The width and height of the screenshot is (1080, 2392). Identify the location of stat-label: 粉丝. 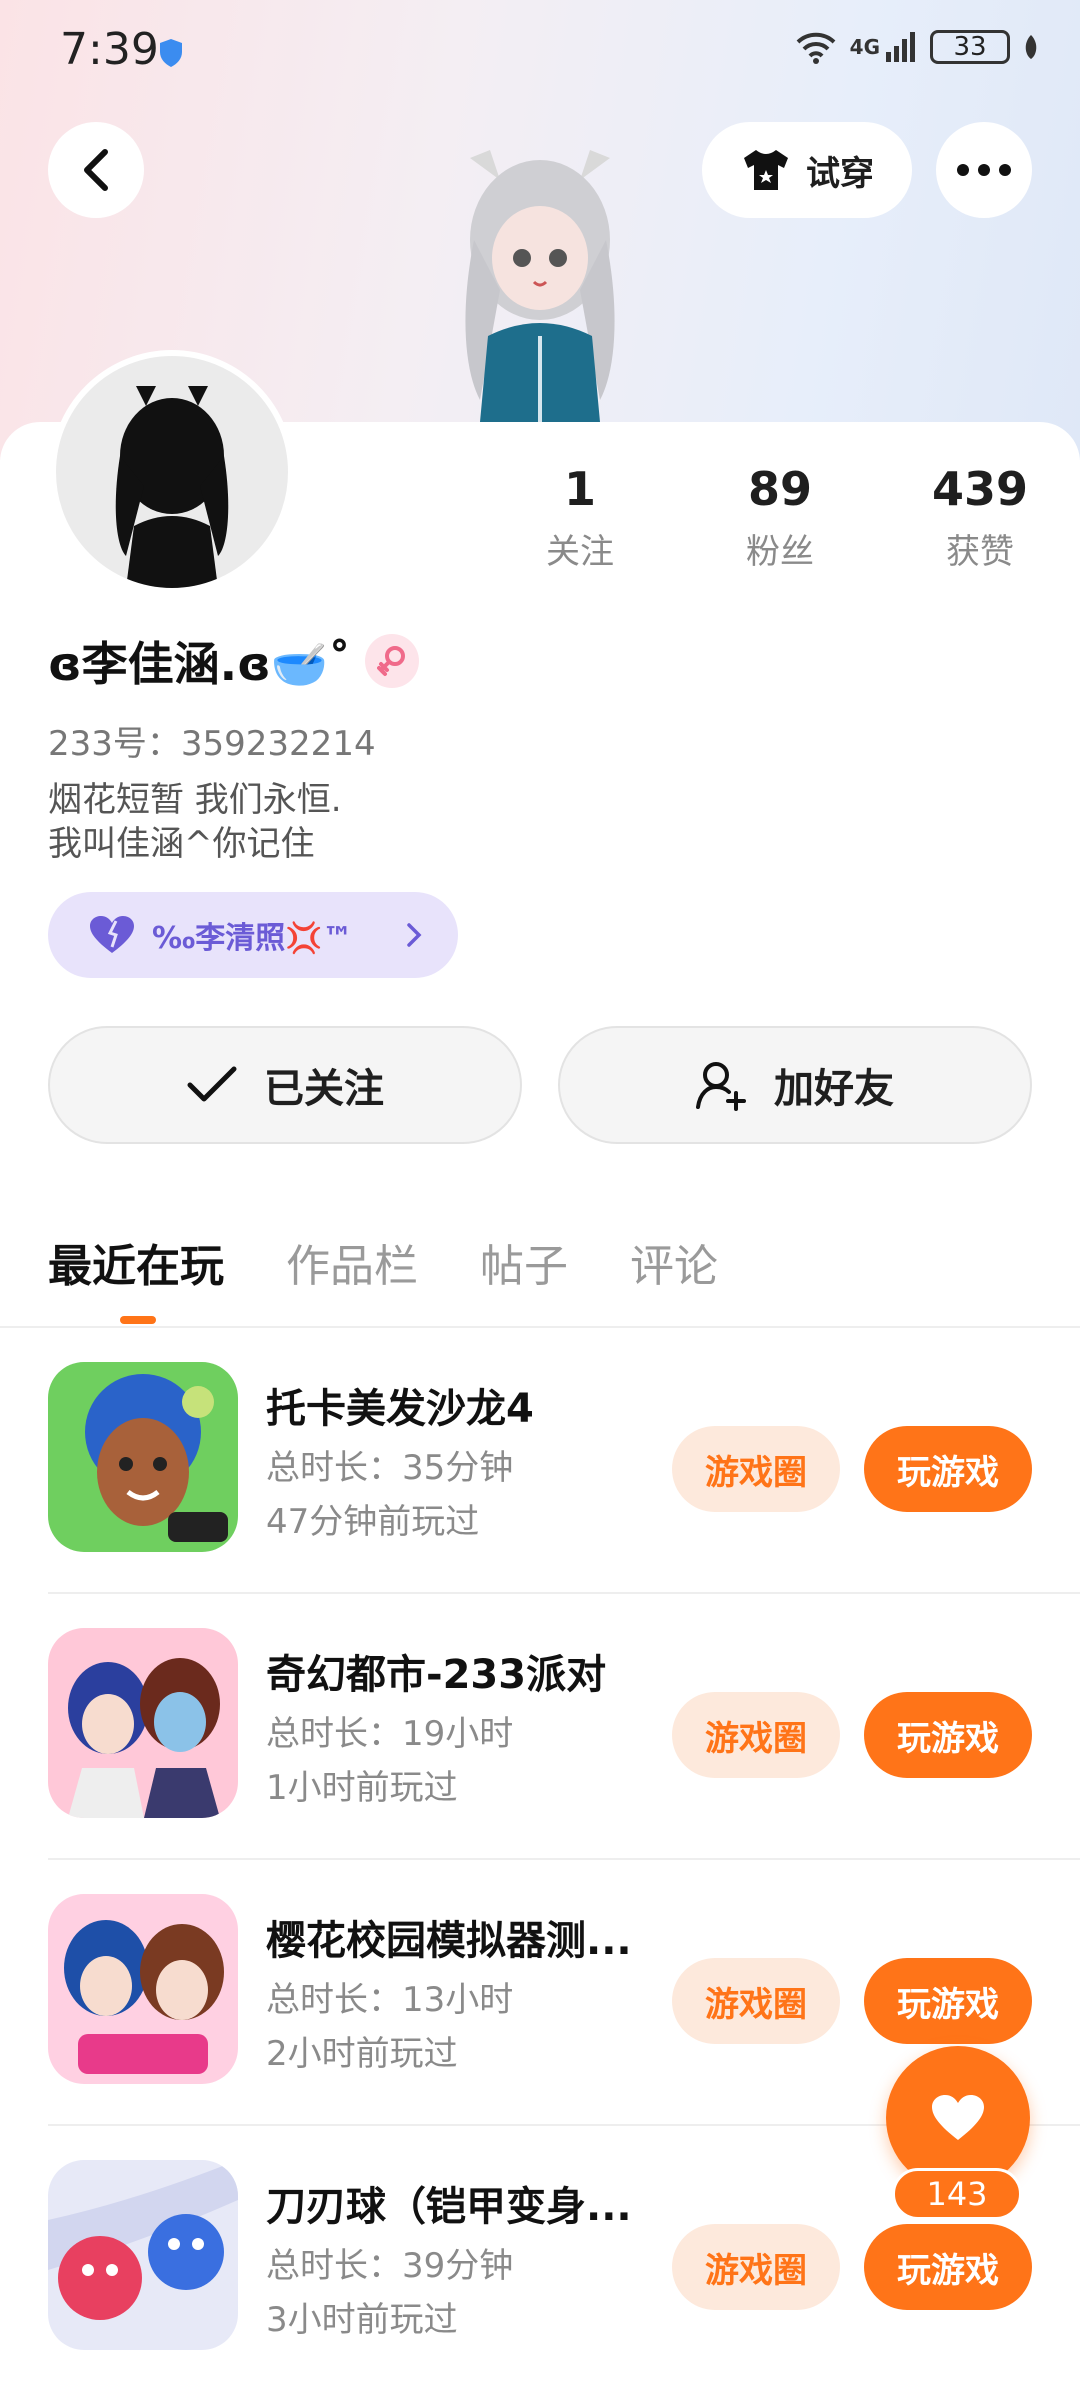
(780, 552).